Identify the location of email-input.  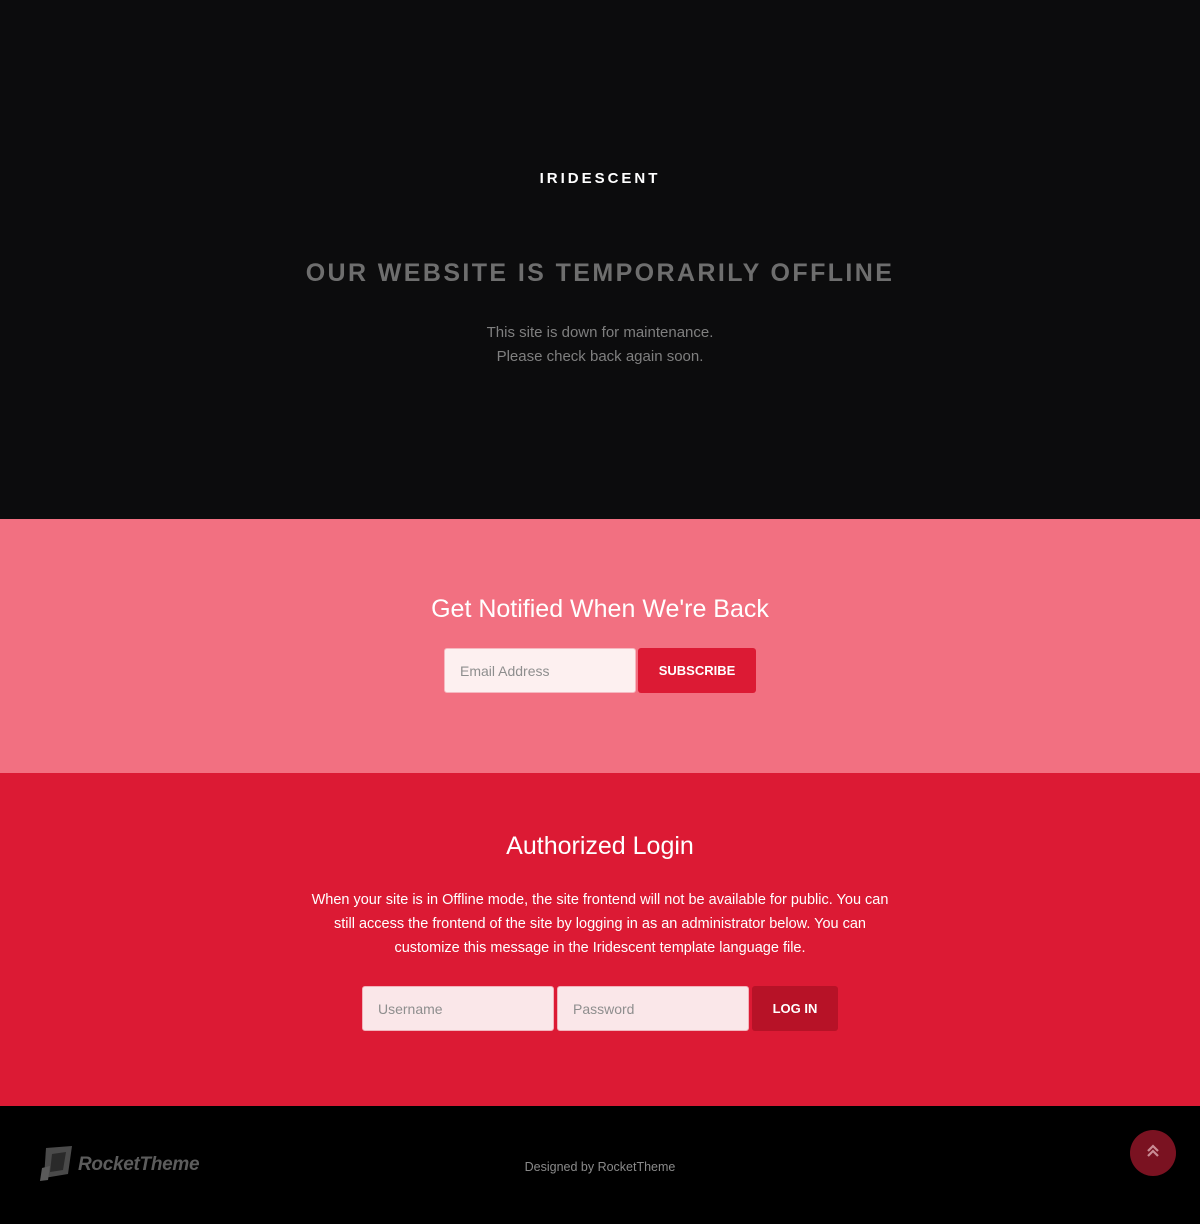
(540, 670).